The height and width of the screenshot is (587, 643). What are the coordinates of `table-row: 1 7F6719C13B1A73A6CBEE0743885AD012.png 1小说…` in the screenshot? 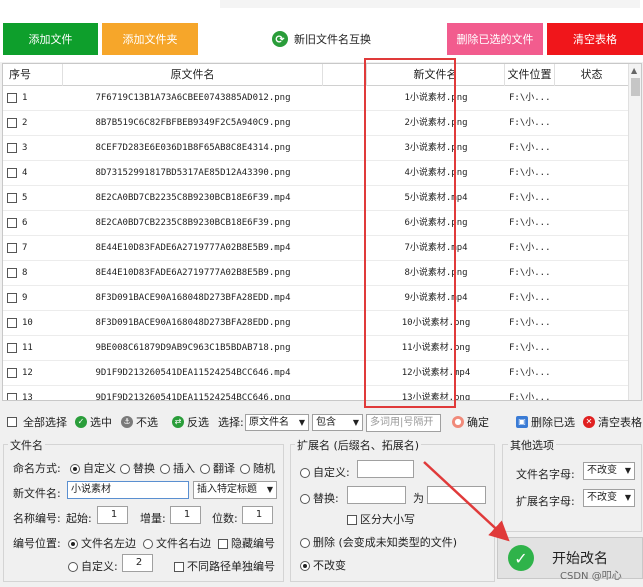 It's located at (316, 98).